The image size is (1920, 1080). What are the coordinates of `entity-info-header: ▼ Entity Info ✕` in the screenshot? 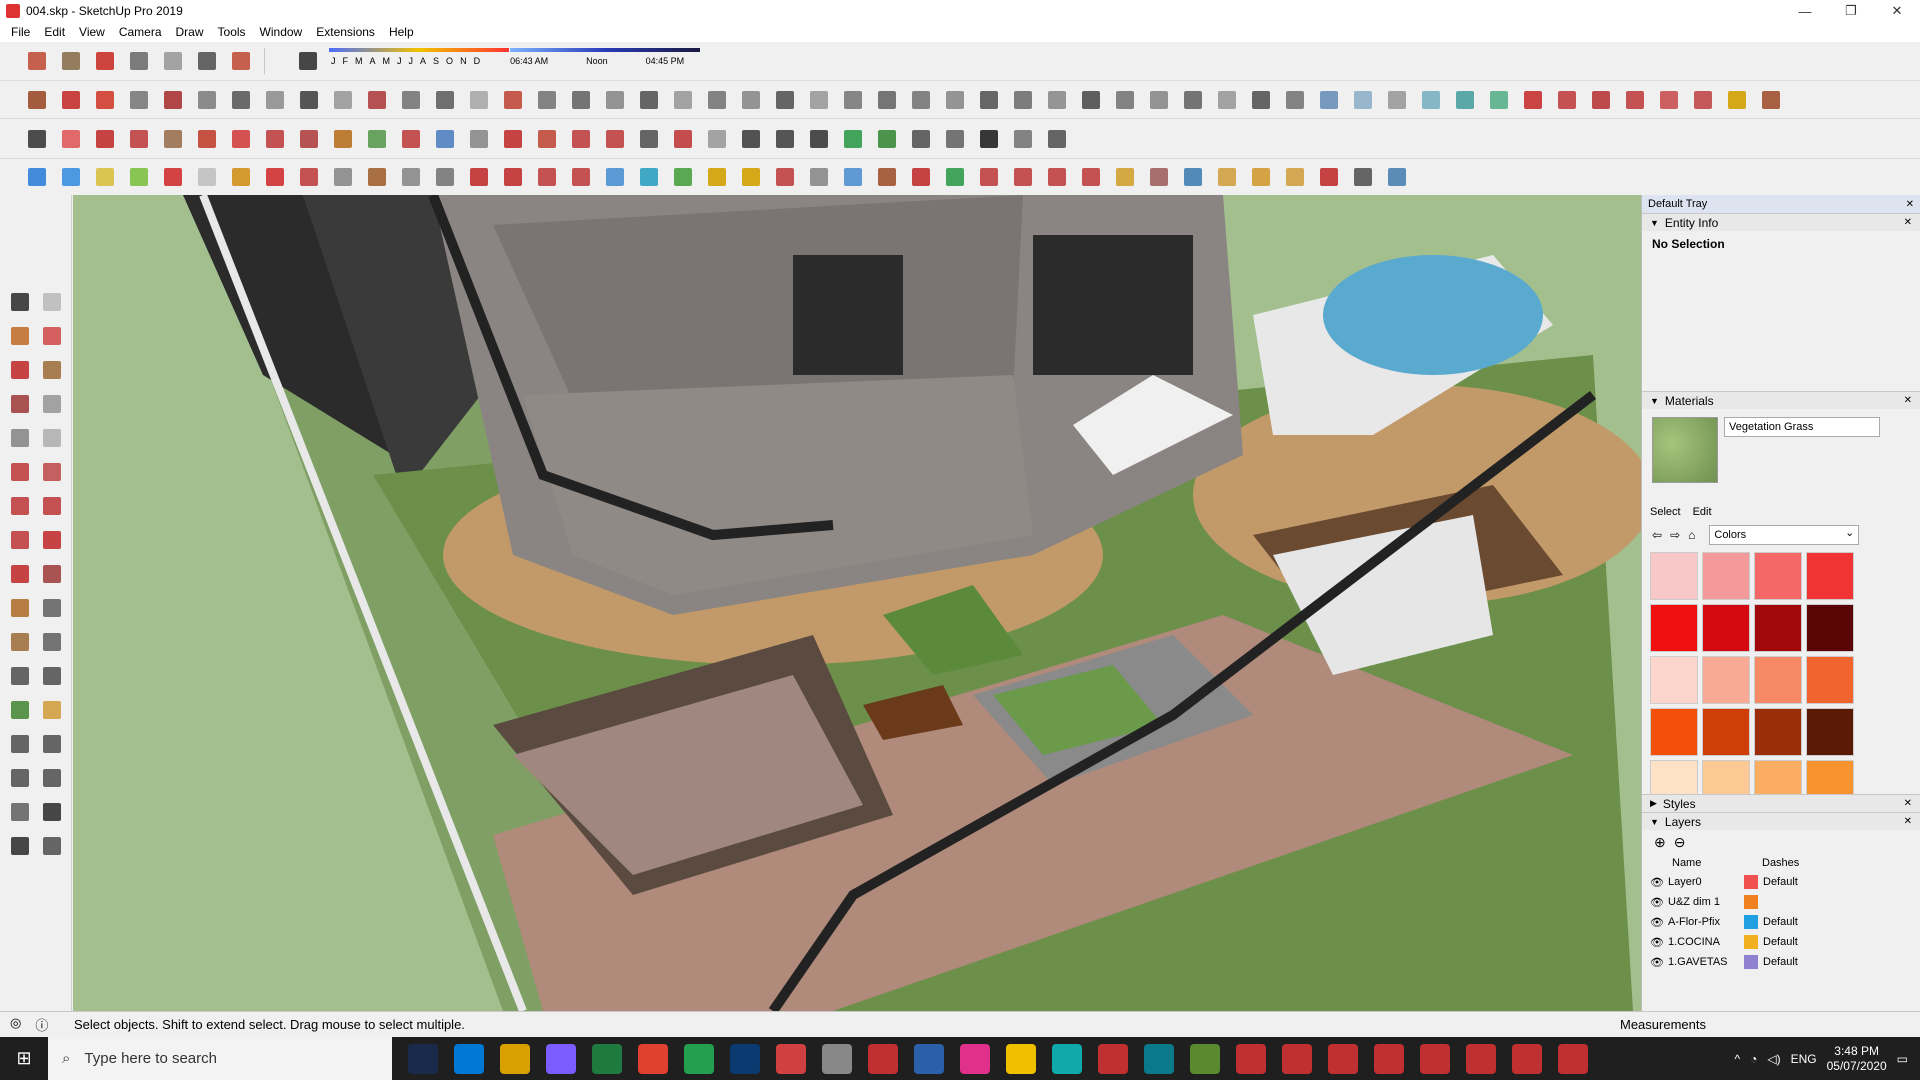 It's located at (1781, 222).